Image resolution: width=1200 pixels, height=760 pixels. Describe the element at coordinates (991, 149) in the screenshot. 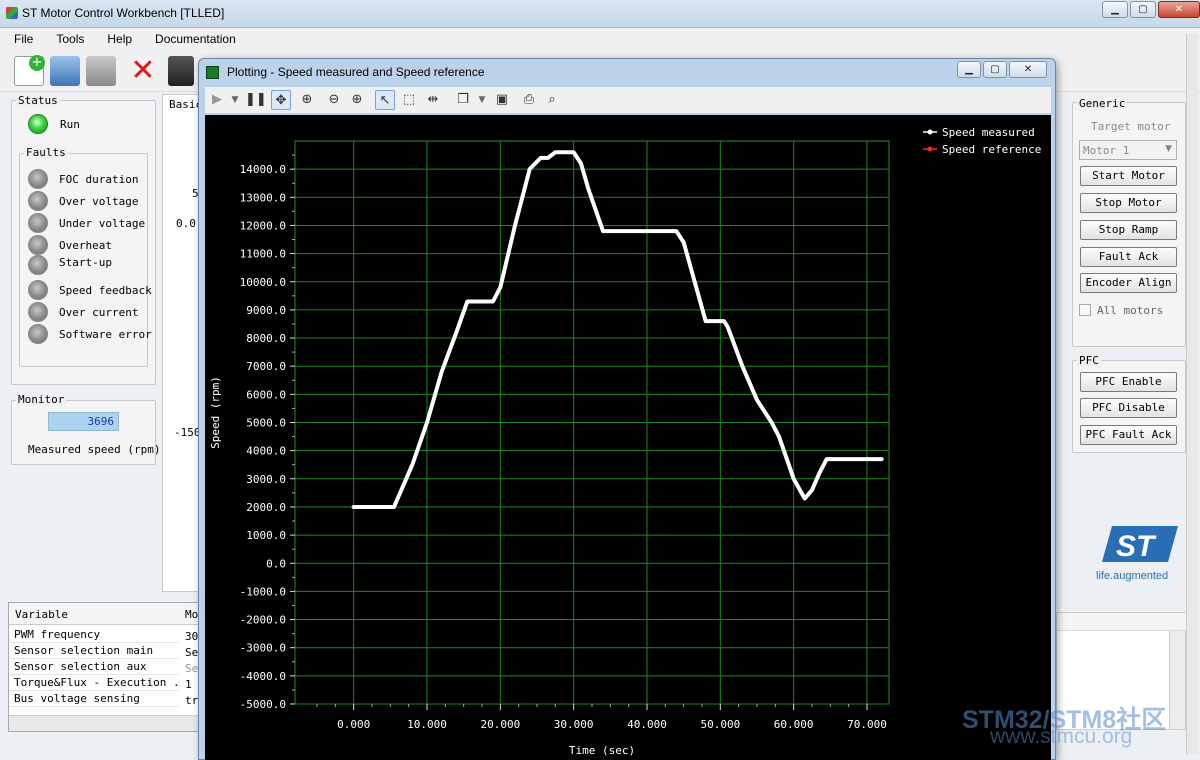

I see `legend-label: Speed reference` at that location.